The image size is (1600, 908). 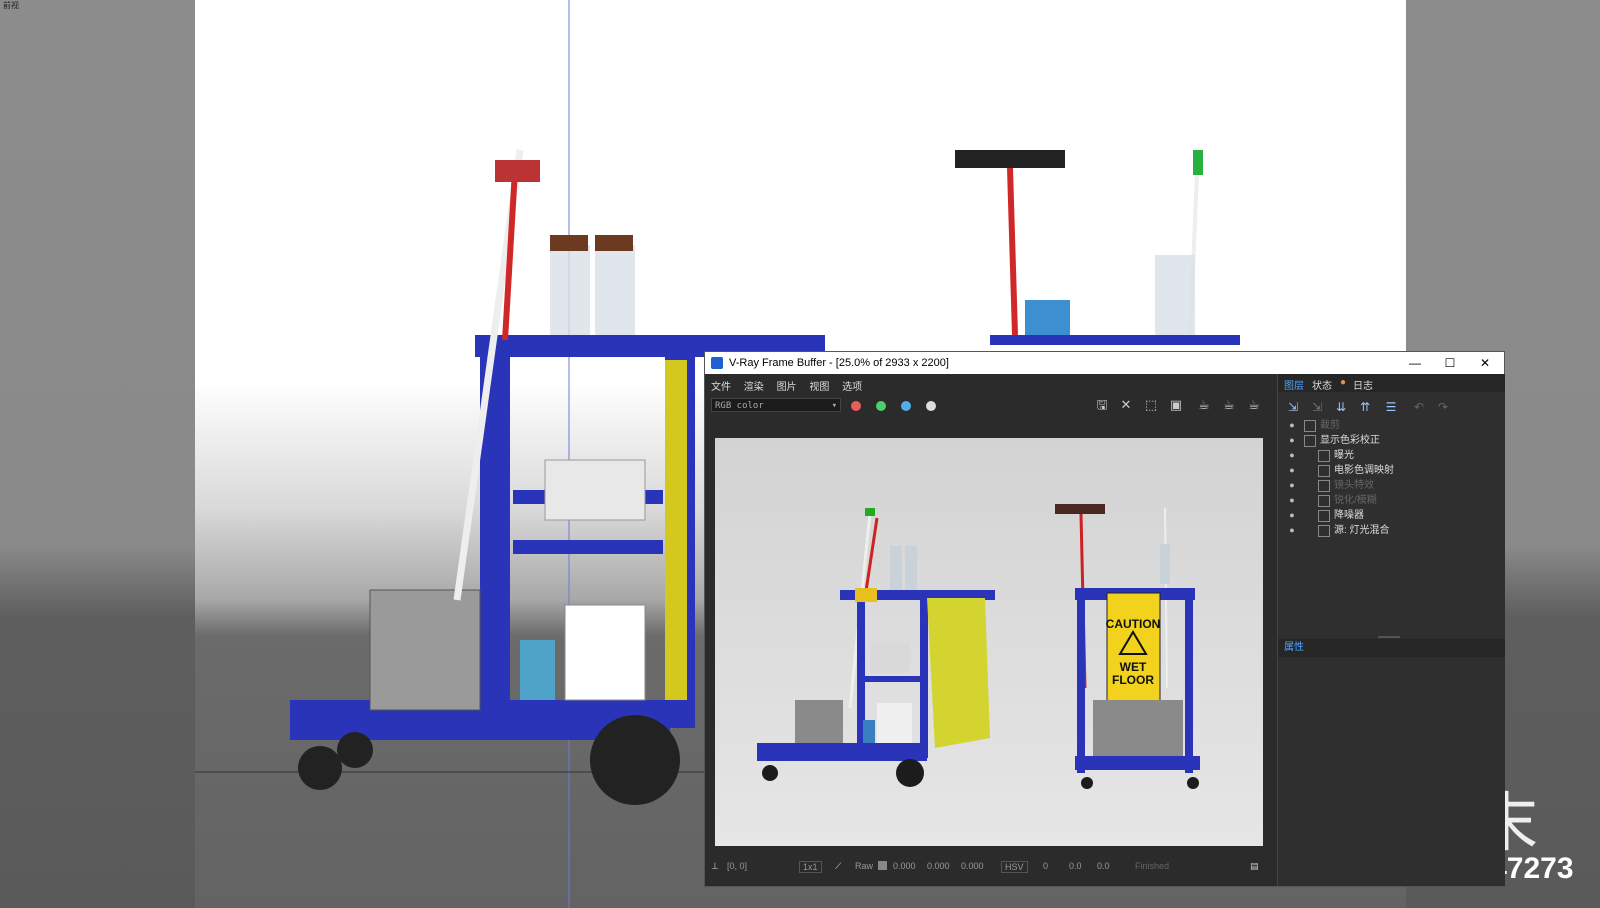 What do you see at coordinates (1443, 407) in the screenshot?
I see `redo-icon: ↷` at bounding box center [1443, 407].